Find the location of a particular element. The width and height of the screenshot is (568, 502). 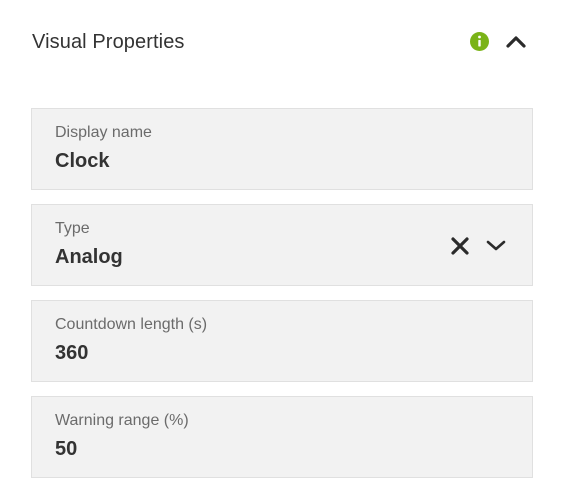

type-label: Type is located at coordinates (72, 228).